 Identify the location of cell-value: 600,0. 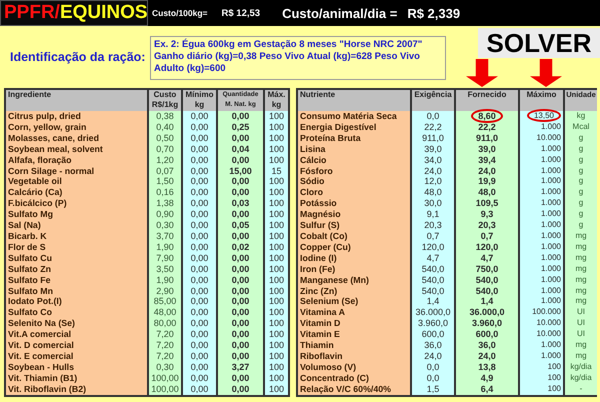
(487, 334).